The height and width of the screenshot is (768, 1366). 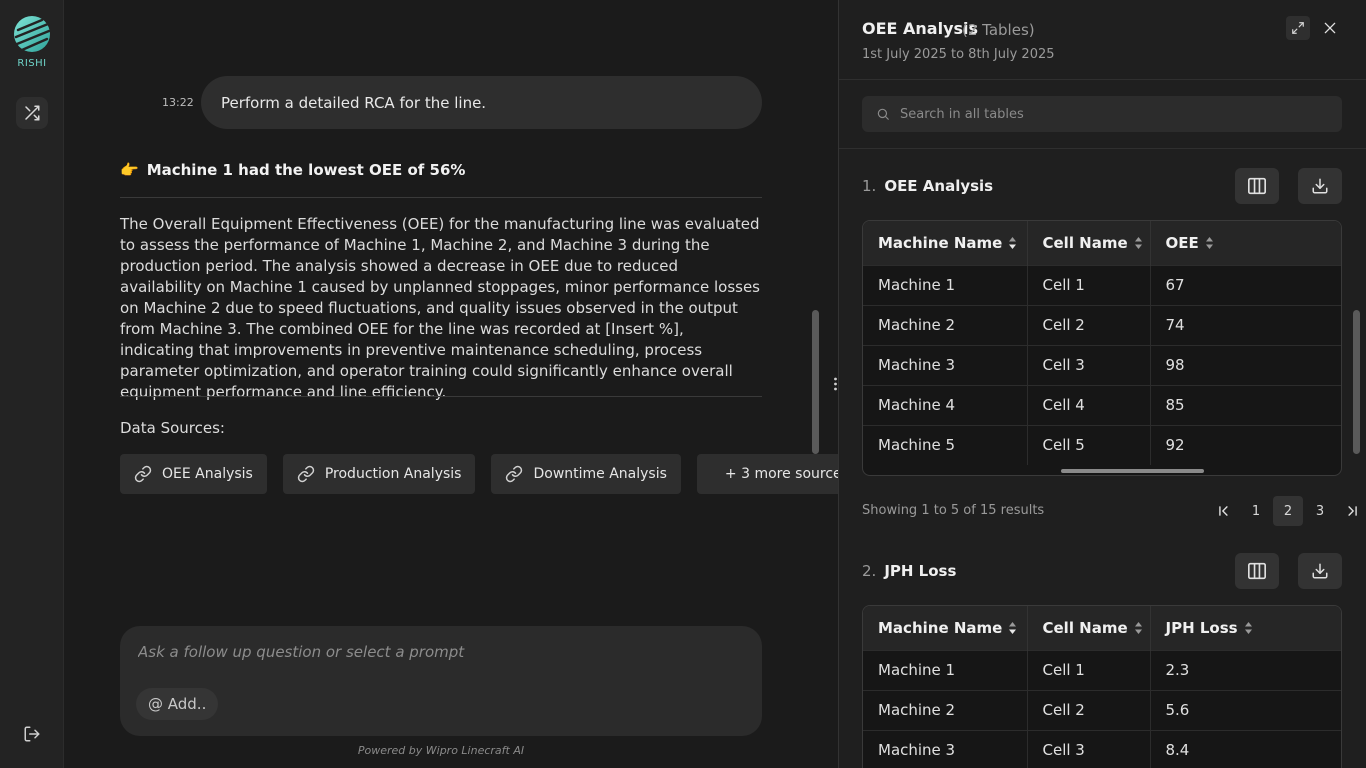 What do you see at coordinates (1245, 243) in the screenshot?
I see `column-header: OEE` at bounding box center [1245, 243].